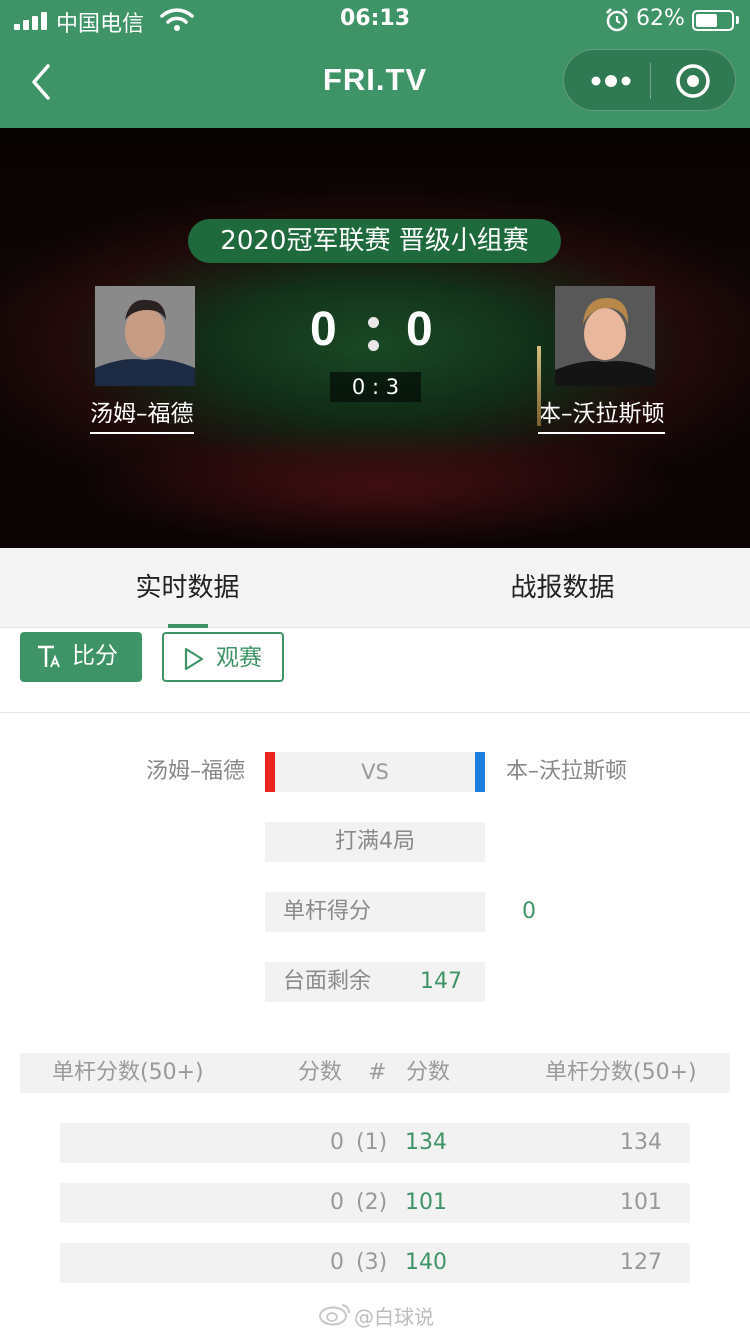 The height and width of the screenshot is (1334, 750). I want to click on current-break-value: 0, so click(529, 911).